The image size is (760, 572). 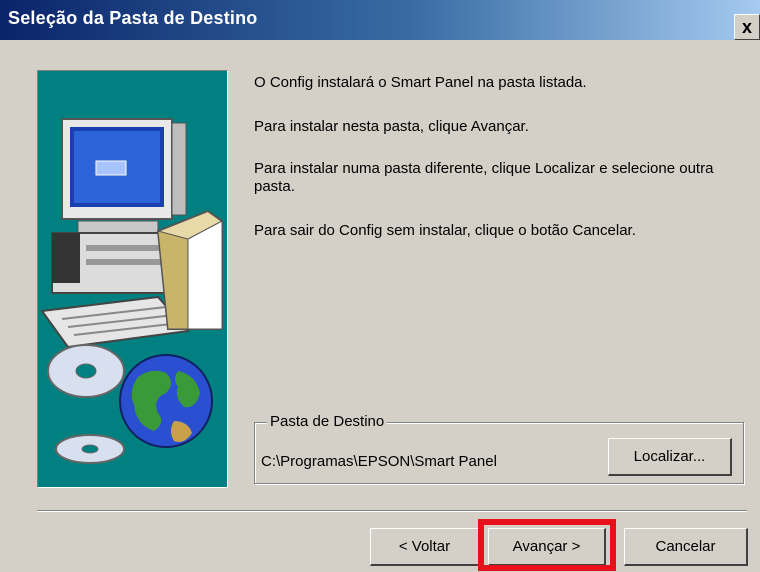 What do you see at coordinates (131, 291) in the screenshot?
I see `computer-and-globe-icon` at bounding box center [131, 291].